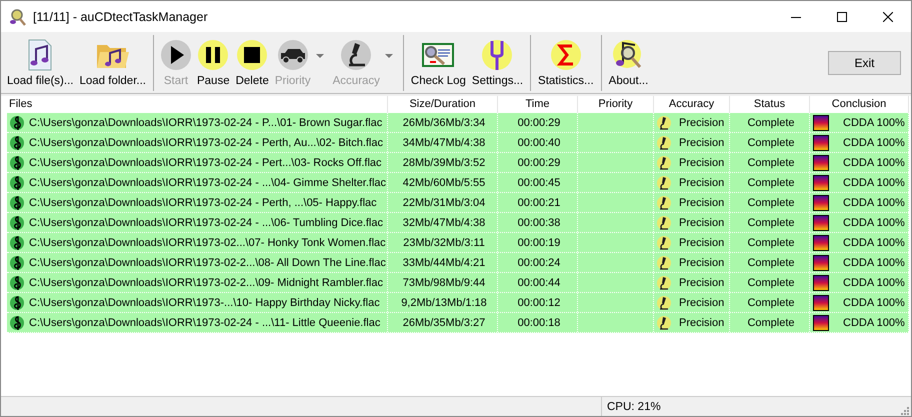 The width and height of the screenshot is (912, 417). What do you see at coordinates (204, 302) in the screenshot?
I see `file-path: C:\Users\gonza\Downloads\IORR\1973-...\10- Happy Birthday Nicky.flac` at bounding box center [204, 302].